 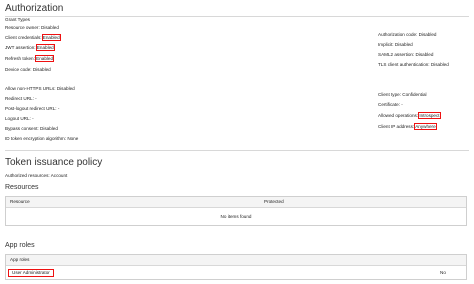 I want to click on field-label: Redirect URL:, so click(x=19, y=98).